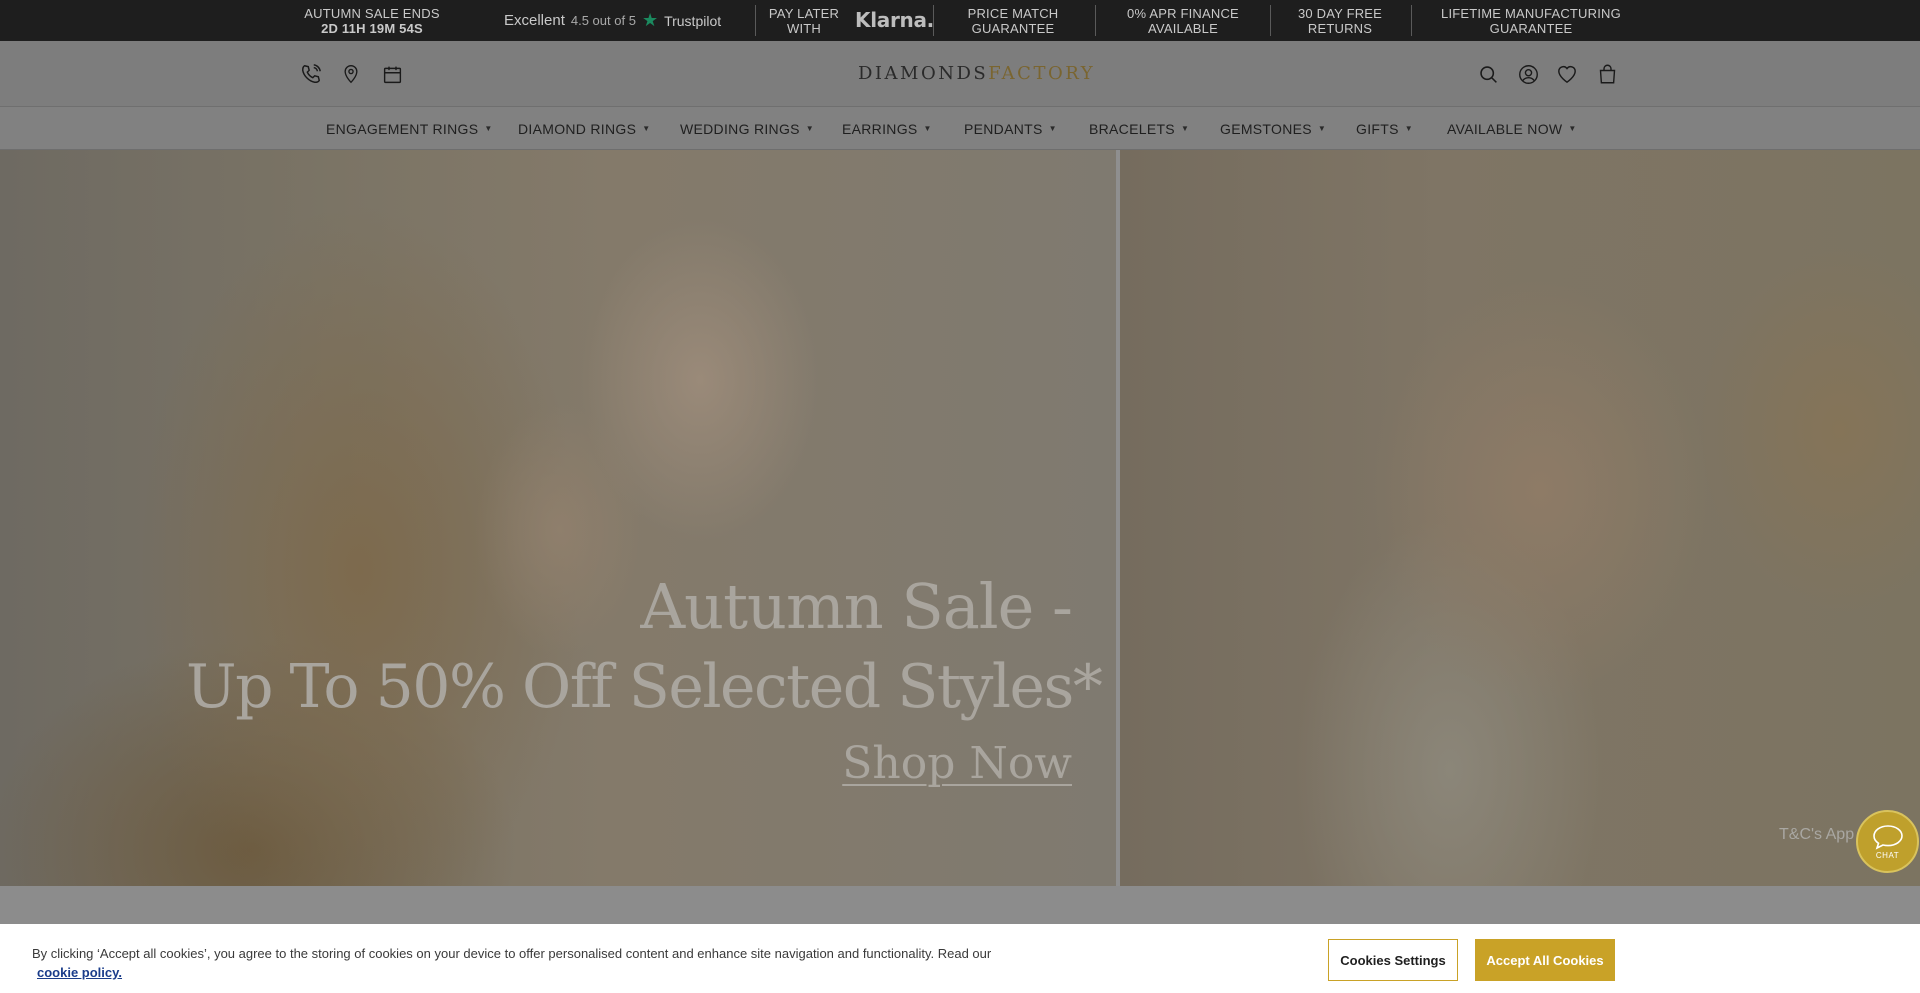 This screenshot has width=1920, height=993. I want to click on nav-item-label: AVAILABLE NOW, so click(1505, 128).